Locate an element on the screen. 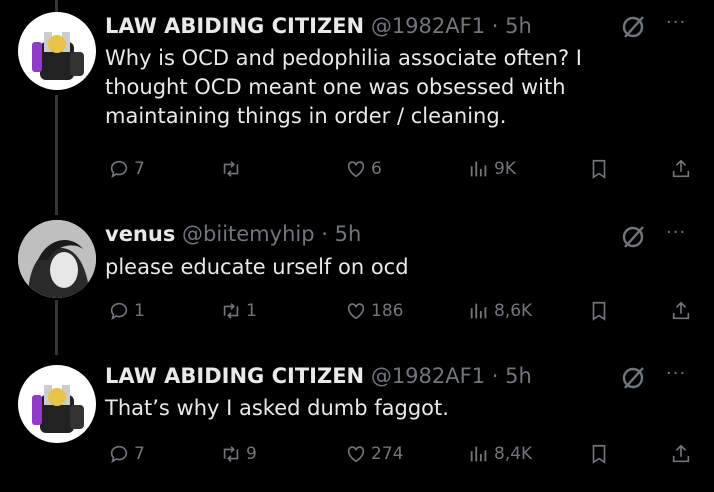 This screenshot has width=714, height=492. action-bar: 7 9 274 8,4K is located at coordinates (357, 456).